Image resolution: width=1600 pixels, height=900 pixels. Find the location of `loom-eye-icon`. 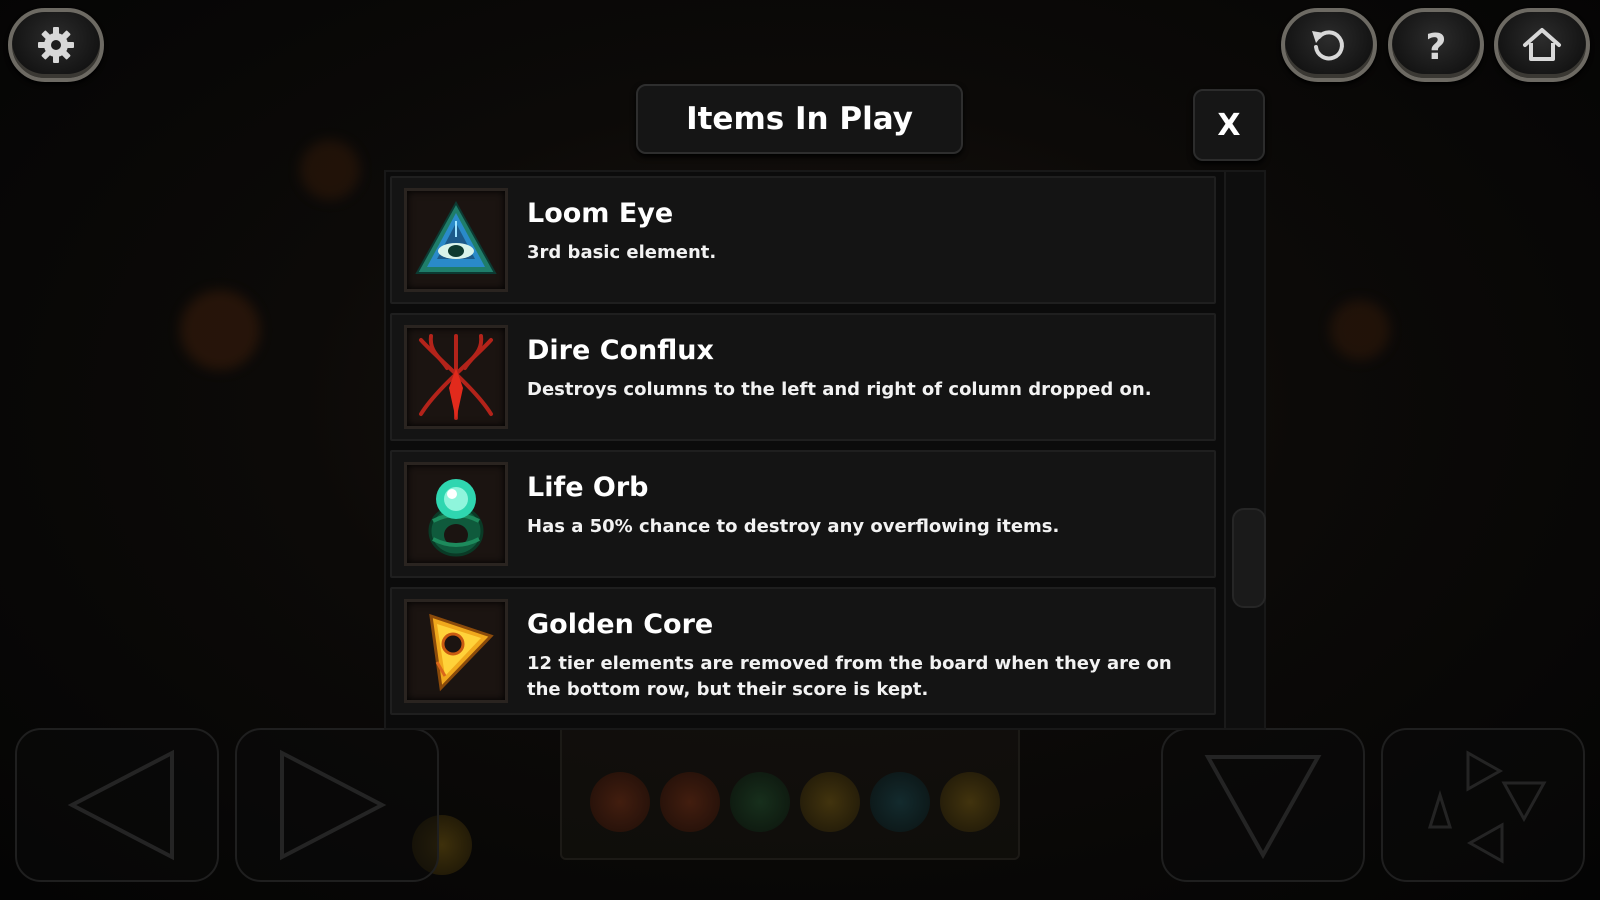

loom-eye-icon is located at coordinates (456, 237).